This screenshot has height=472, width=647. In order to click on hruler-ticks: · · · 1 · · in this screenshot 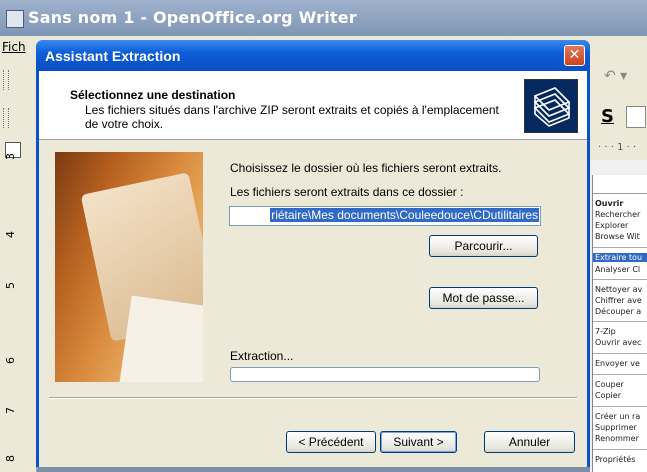, I will do `click(617, 147)`.